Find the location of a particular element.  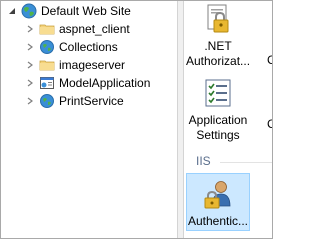

feature-label-line1: Application is located at coordinates (218, 120).